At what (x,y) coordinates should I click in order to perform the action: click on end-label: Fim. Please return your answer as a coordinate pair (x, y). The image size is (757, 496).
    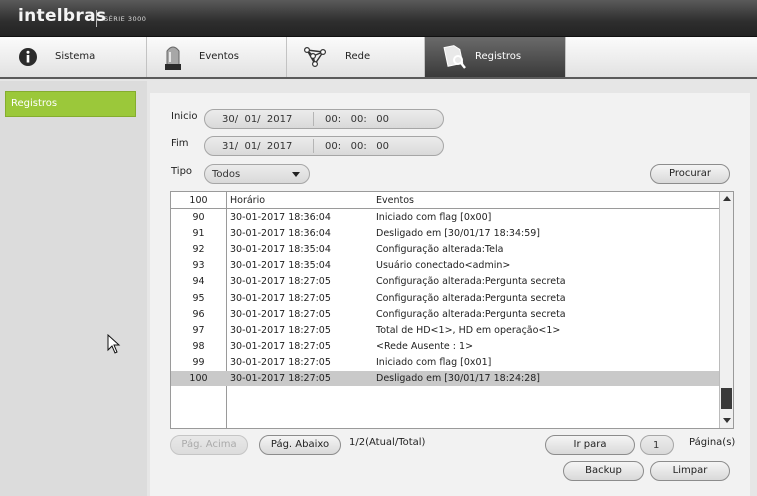
    Looking at the image, I should click on (180, 143).